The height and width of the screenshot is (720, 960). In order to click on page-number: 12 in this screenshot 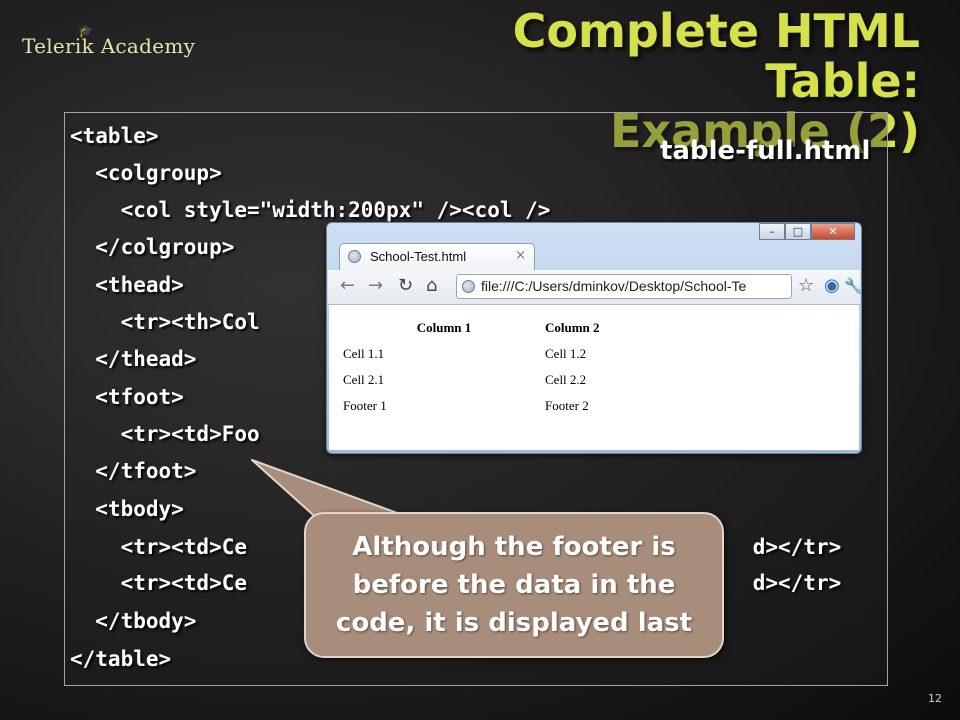, I will do `click(935, 698)`.